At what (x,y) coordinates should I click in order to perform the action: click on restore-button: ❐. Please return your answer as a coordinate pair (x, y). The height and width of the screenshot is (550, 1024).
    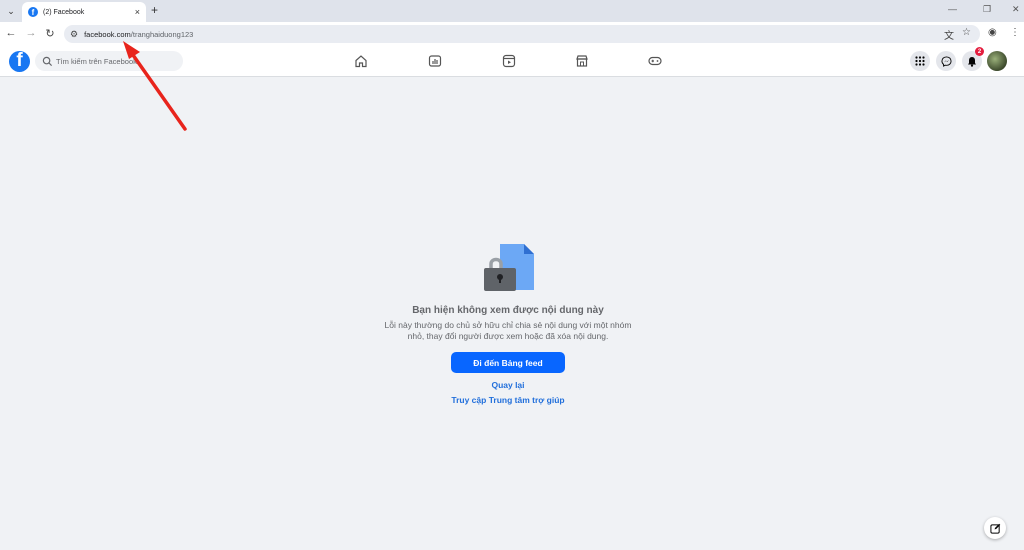
    Looking at the image, I should click on (987, 9).